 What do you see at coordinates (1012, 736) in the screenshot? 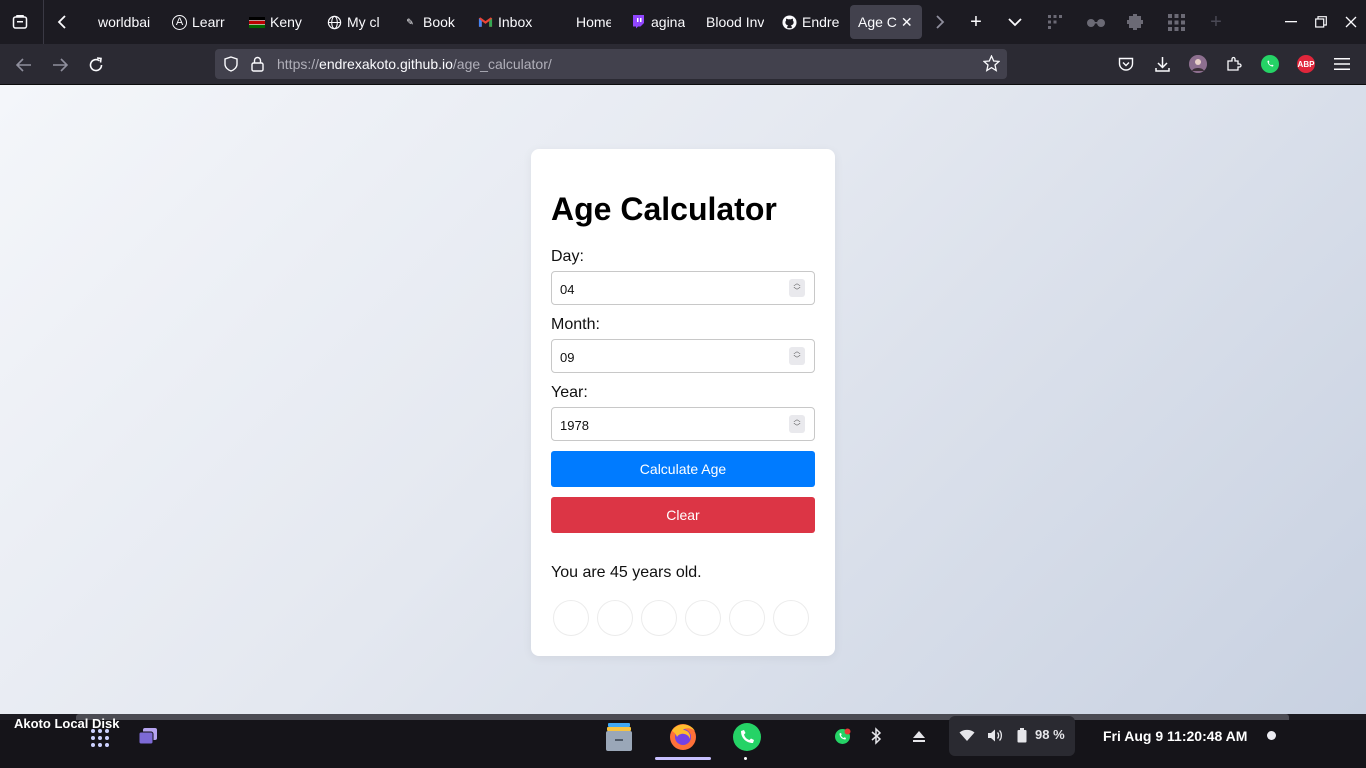
I see `system-tray-status: 98 %` at bounding box center [1012, 736].